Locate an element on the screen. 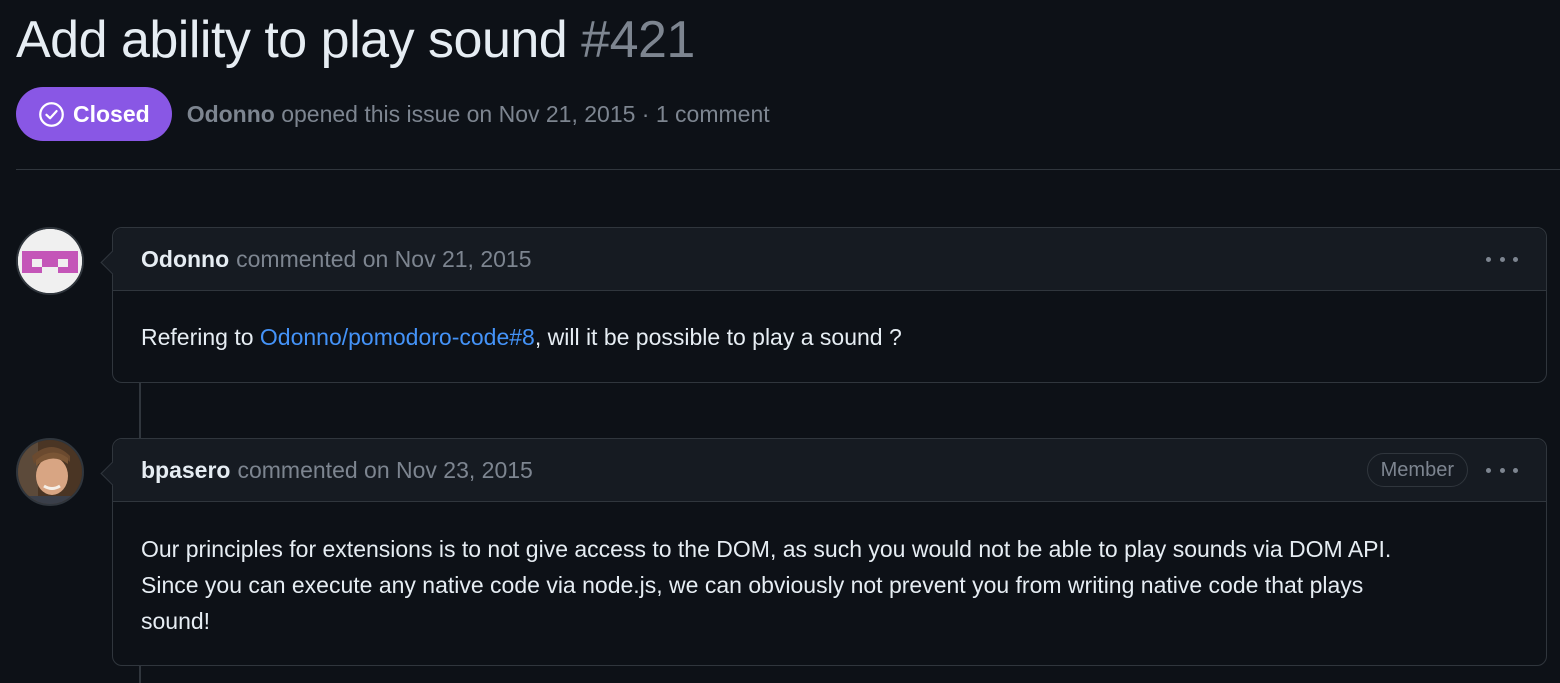 Image resolution: width=1560 pixels, height=683 pixels. check-circle-icon is located at coordinates (51, 114).